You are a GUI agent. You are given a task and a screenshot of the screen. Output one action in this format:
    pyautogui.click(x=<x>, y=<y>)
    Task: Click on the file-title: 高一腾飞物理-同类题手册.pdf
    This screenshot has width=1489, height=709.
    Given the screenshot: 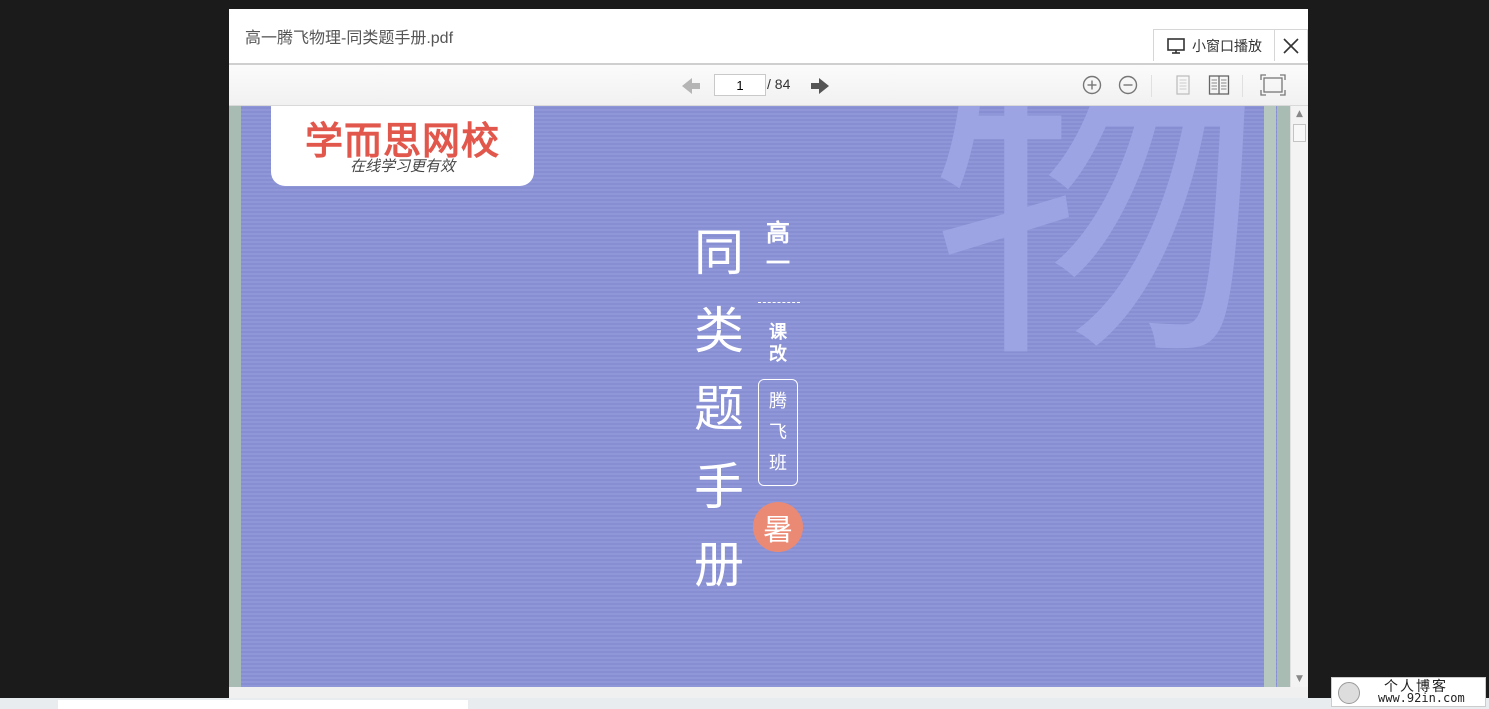 What is the action you would take?
    pyautogui.click(x=349, y=38)
    